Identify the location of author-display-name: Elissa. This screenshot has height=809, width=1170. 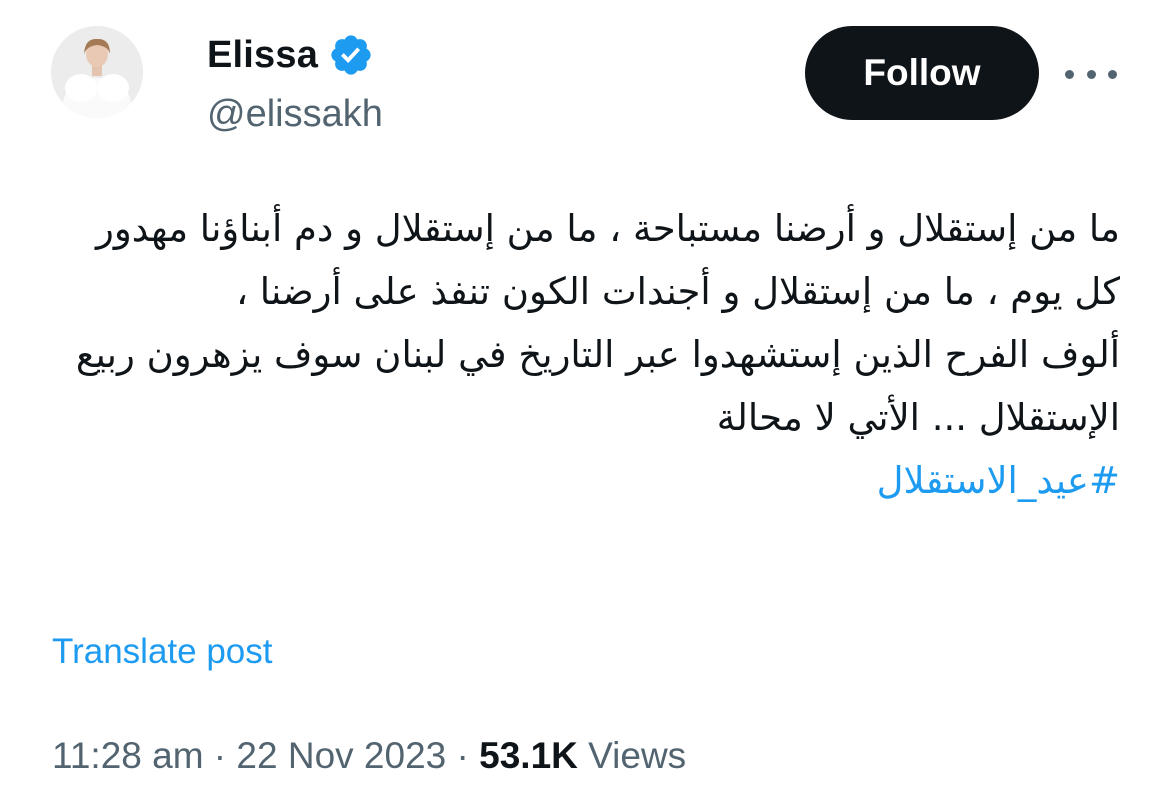
(262, 55).